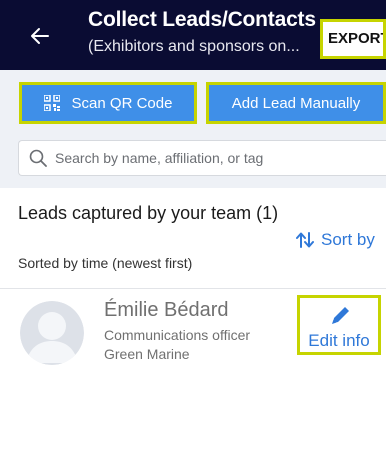 The height and width of the screenshot is (457, 386). Describe the element at coordinates (353, 39) in the screenshot. I see `export-button: EXPORT` at that location.